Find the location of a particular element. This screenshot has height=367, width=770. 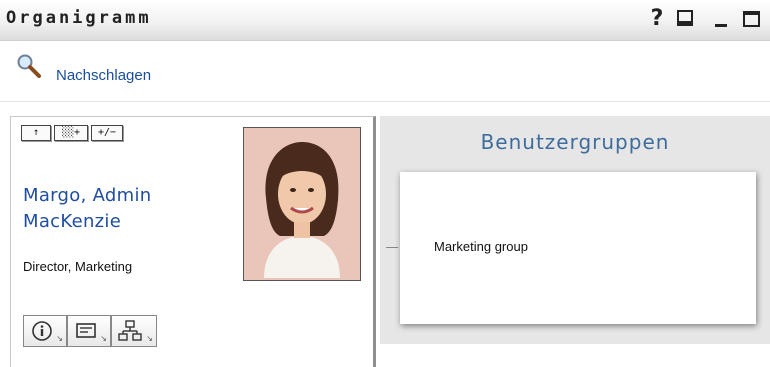

org-chart-icon is located at coordinates (130, 330).